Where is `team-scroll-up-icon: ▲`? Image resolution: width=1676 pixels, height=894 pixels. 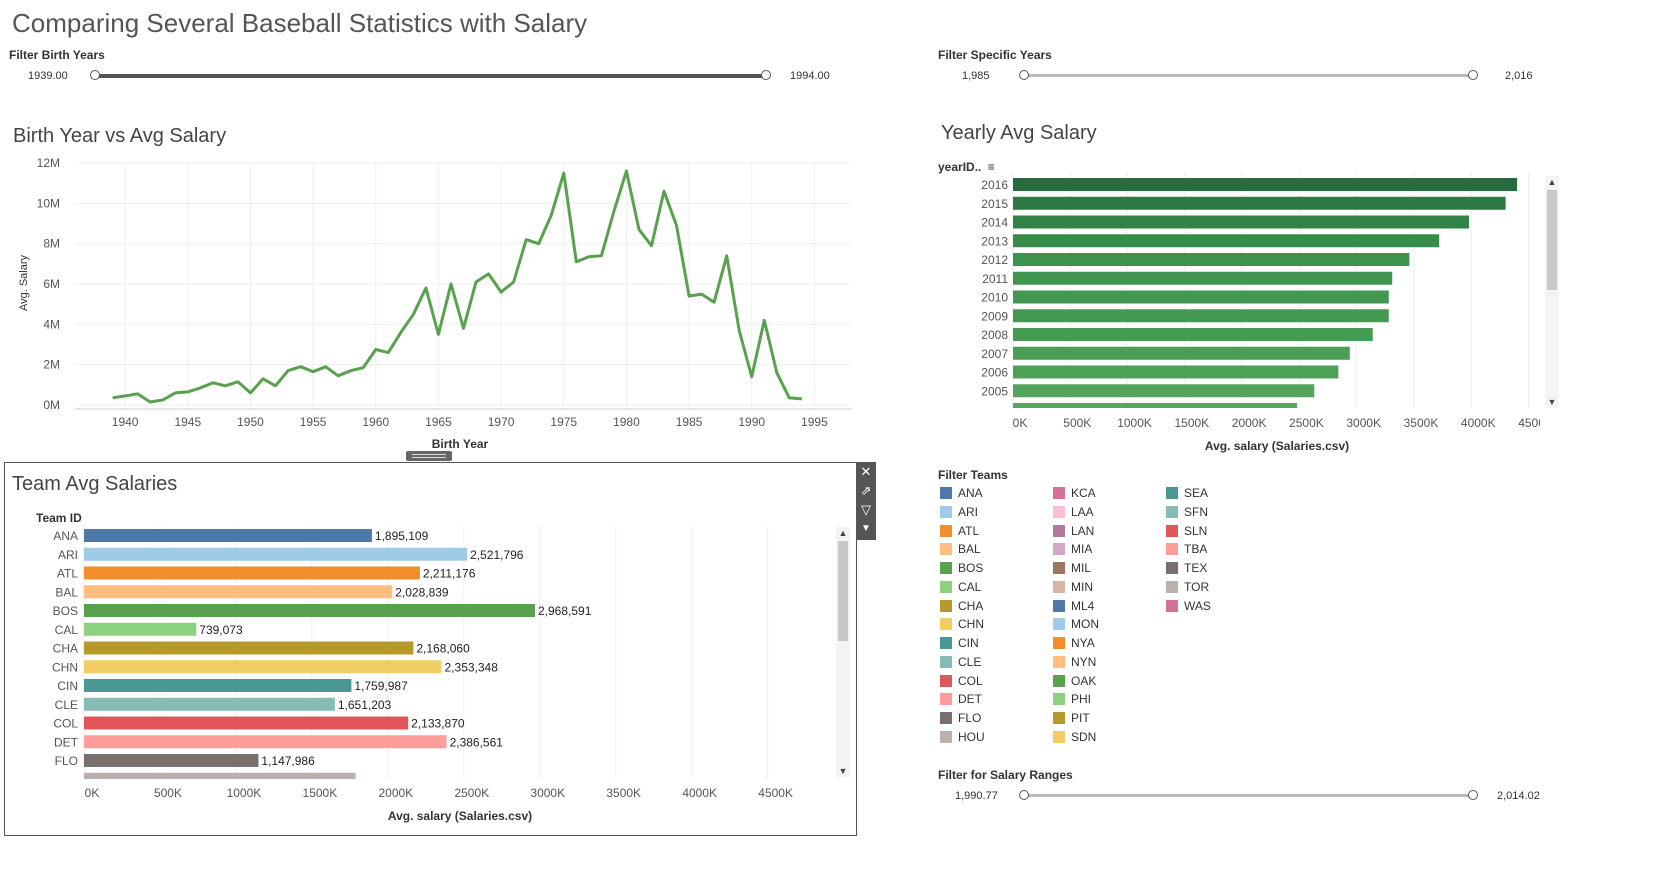 team-scroll-up-icon: ▲ is located at coordinates (843, 533).